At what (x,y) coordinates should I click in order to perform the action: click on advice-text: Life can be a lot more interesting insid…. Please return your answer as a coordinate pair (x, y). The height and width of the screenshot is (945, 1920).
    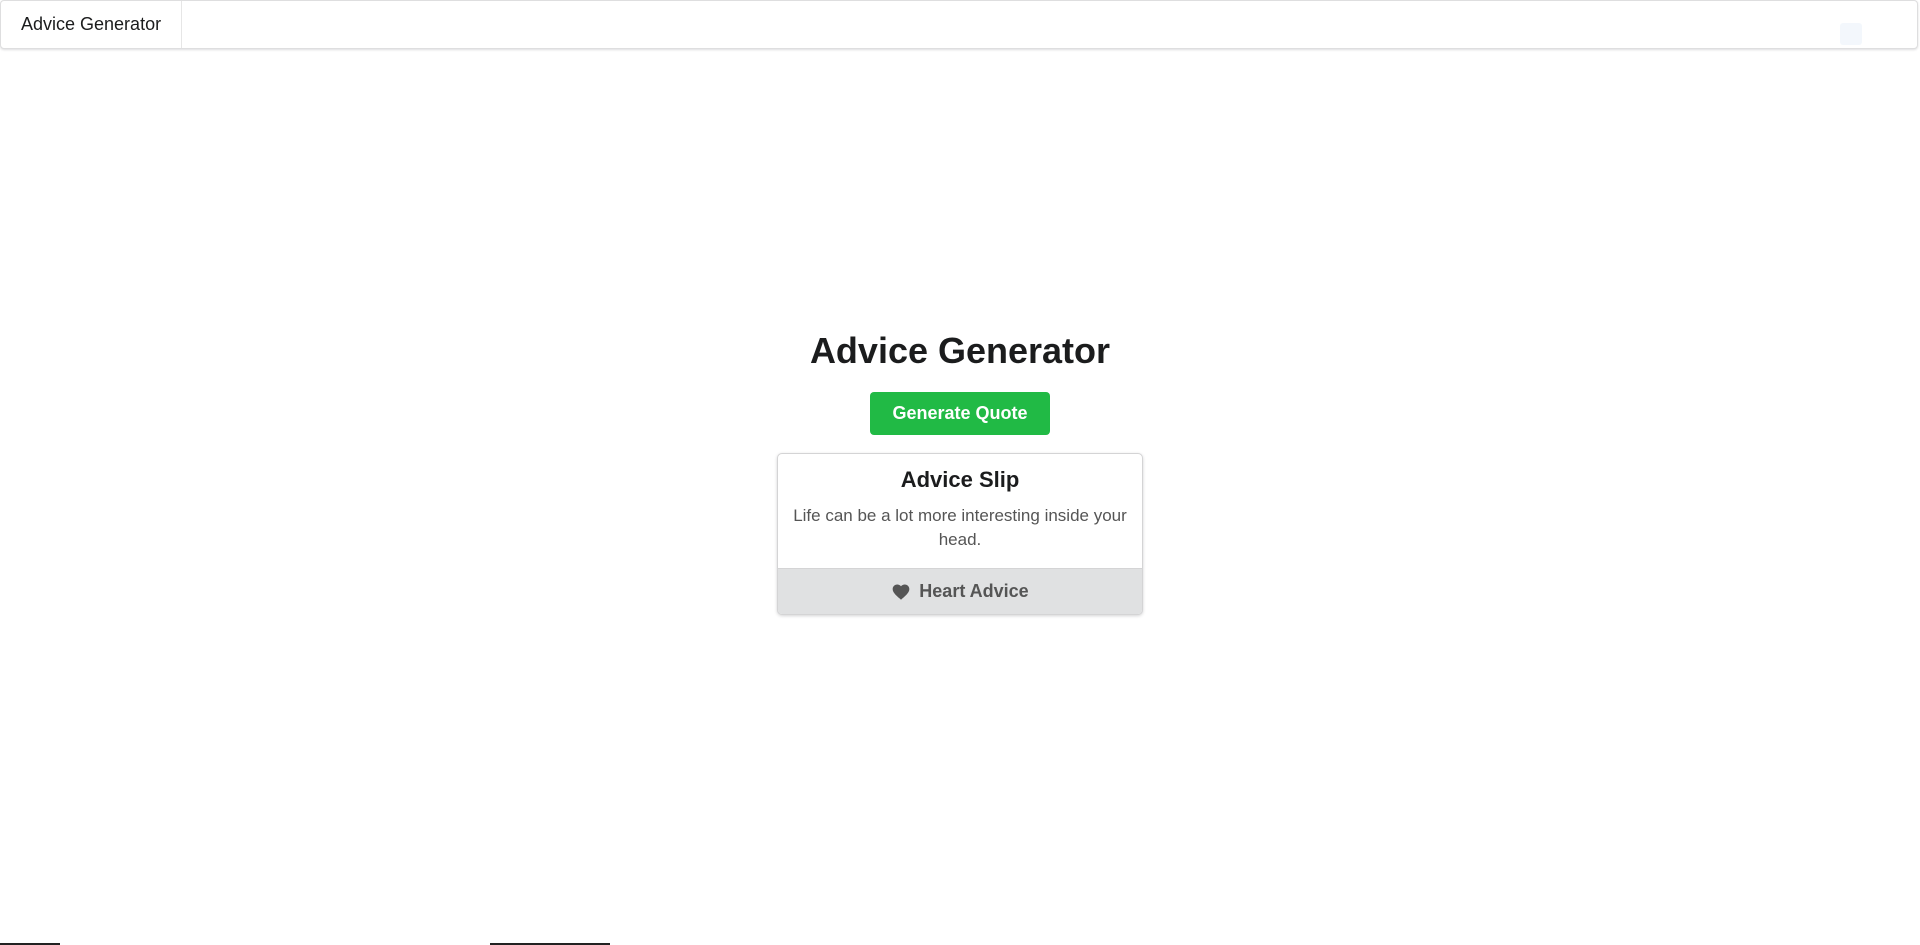
    Looking at the image, I should click on (960, 527).